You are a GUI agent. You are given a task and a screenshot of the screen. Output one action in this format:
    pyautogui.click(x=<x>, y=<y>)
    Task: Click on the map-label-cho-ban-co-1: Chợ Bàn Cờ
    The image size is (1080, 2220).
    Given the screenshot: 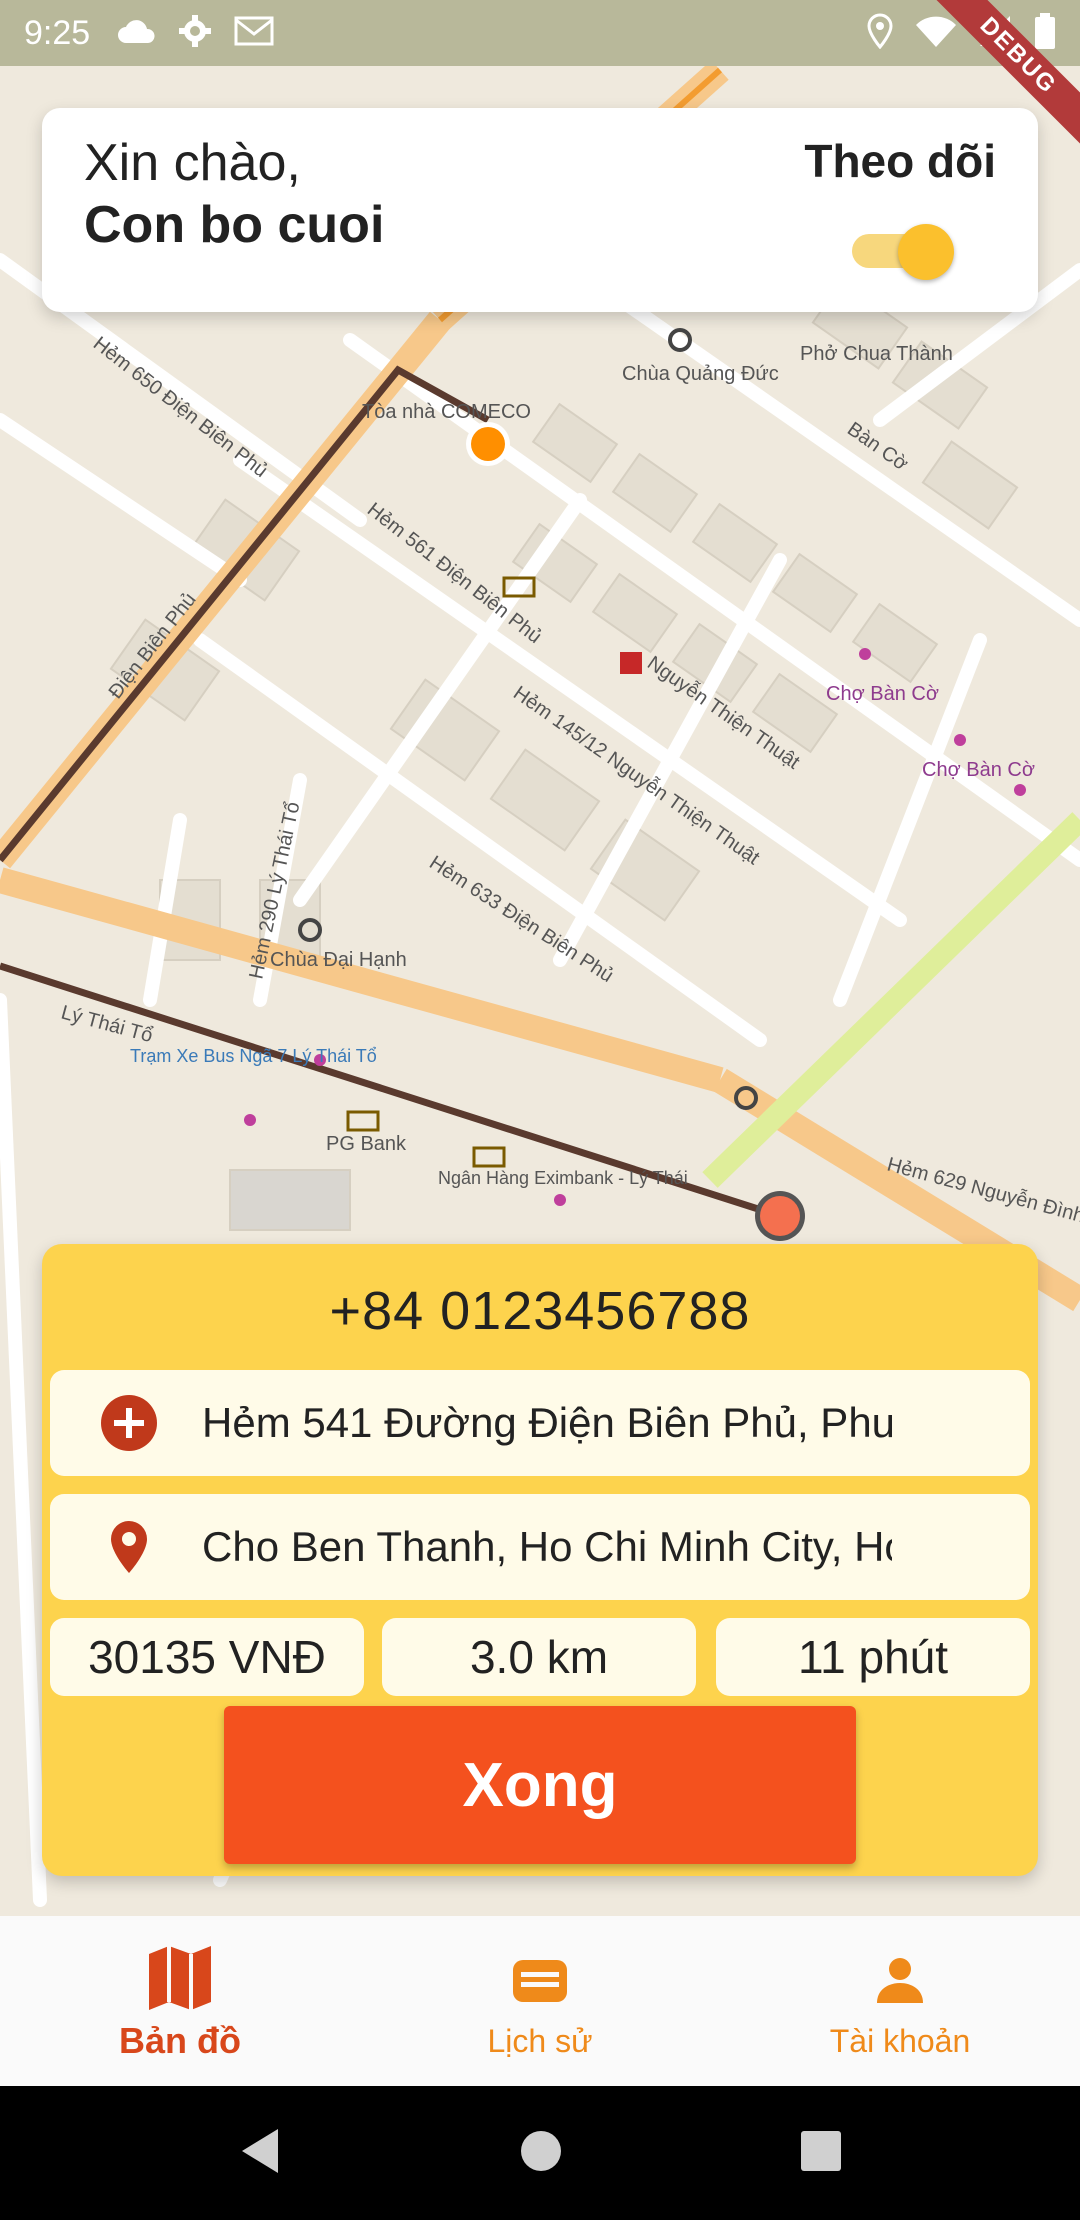 What is the action you would take?
    pyautogui.click(x=882, y=694)
    